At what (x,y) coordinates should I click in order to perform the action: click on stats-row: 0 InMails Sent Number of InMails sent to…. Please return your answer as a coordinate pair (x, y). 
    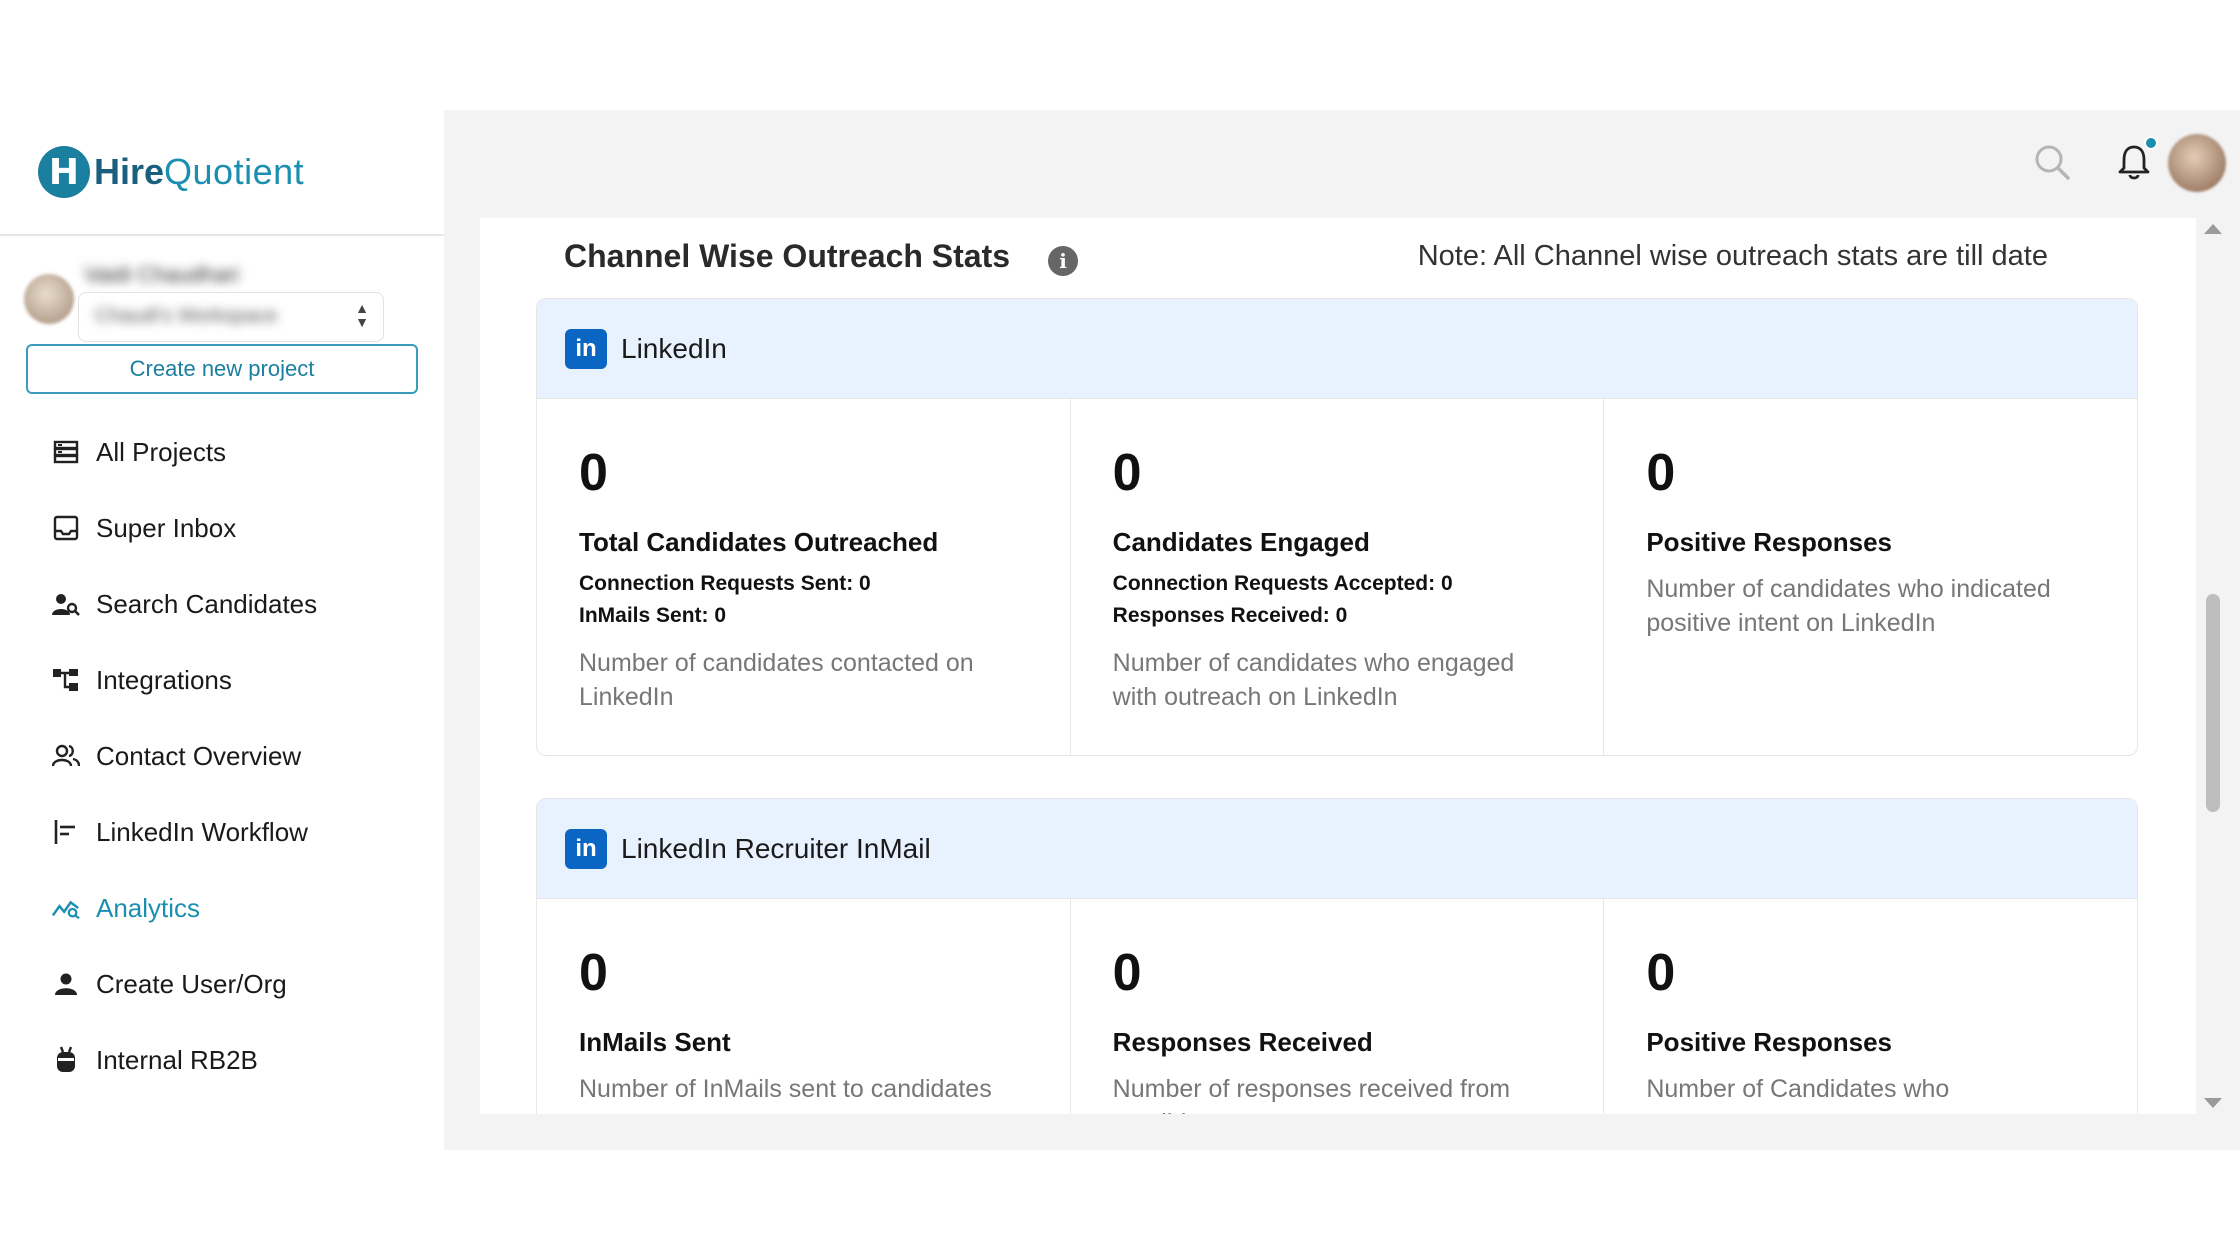
    Looking at the image, I should click on (1337, 1006).